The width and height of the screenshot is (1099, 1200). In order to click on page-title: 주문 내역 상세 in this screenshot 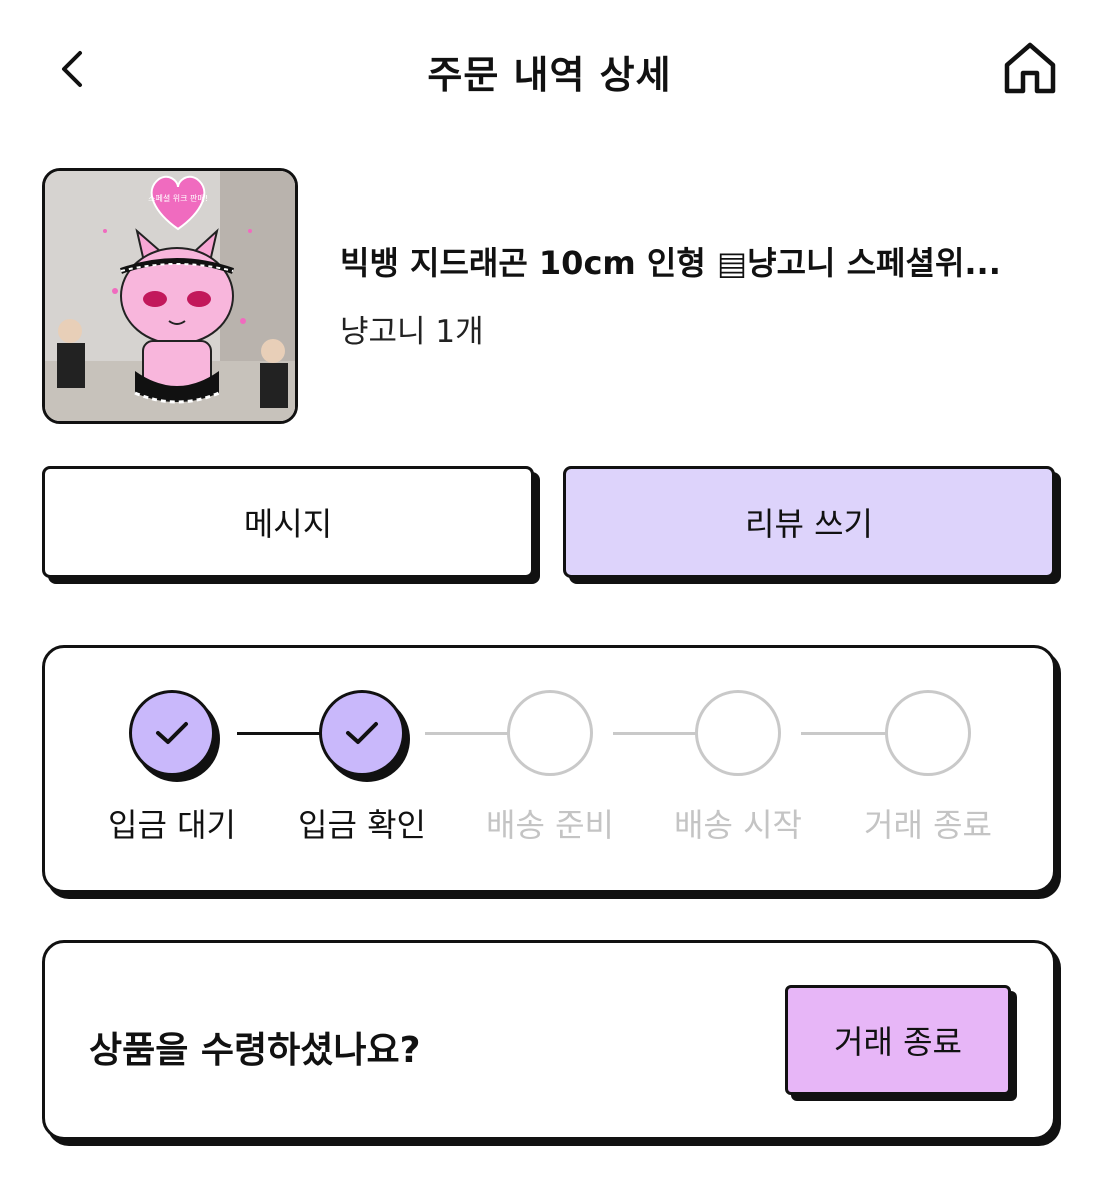, I will do `click(549, 75)`.